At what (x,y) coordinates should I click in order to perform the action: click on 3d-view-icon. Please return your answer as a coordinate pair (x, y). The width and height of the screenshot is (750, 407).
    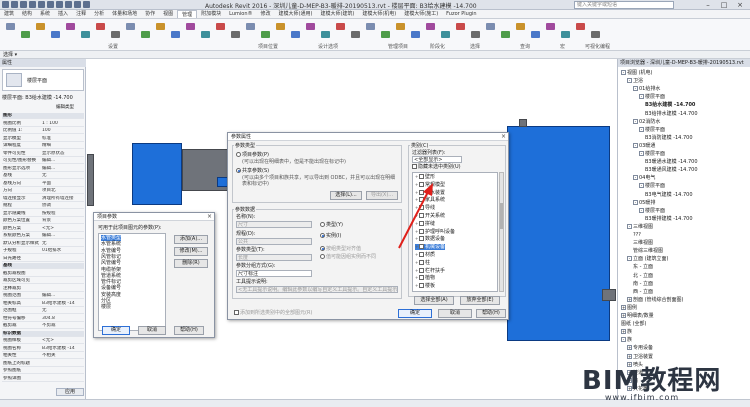
    Looking at the image, I should click on (77, 4).